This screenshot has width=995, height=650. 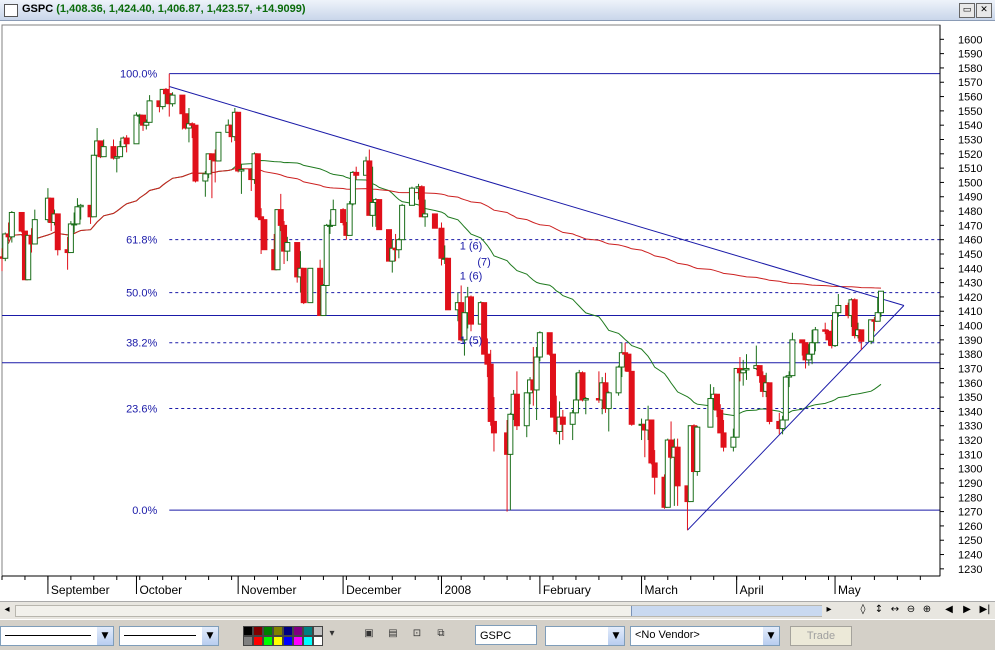 I want to click on y-tick-label: 1310, so click(x=970, y=455).